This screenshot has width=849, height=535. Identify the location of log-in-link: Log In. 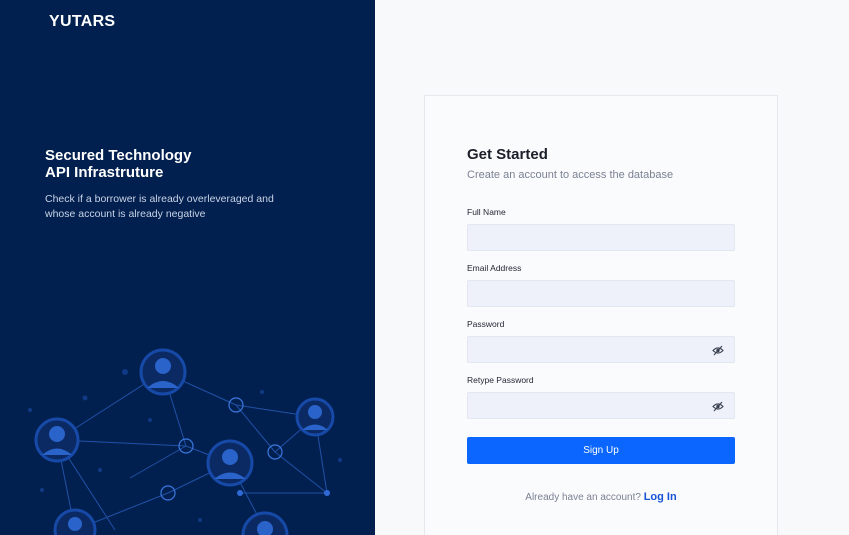
(660, 497).